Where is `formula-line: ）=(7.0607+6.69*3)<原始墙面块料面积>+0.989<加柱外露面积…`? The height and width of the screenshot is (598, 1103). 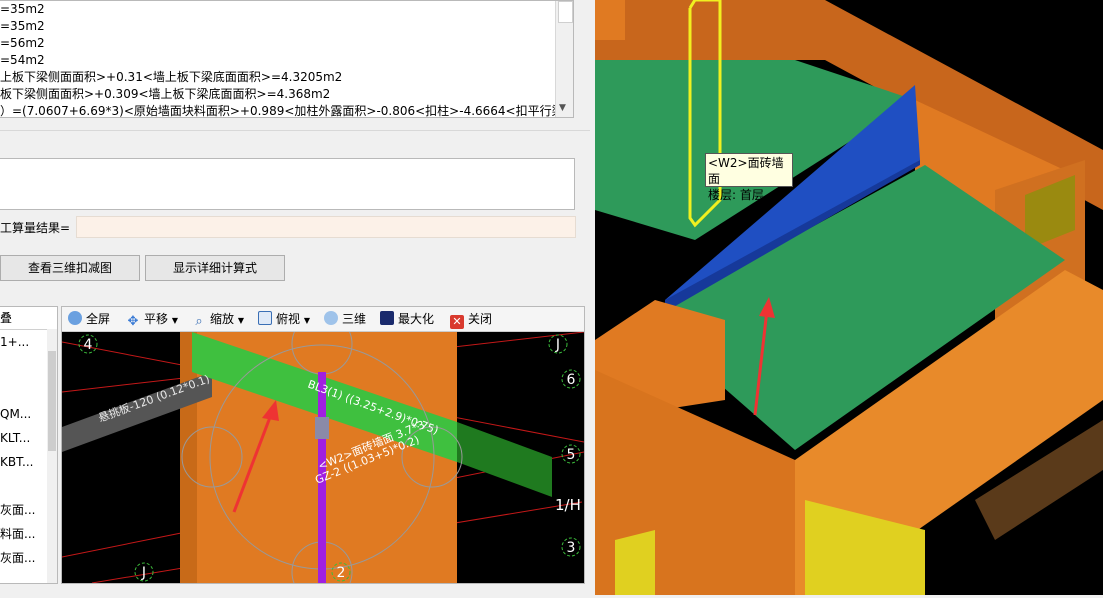 formula-line: ）=(7.0607+6.69*3)<原始墙面块料面积>+0.989<加柱外露面积… is located at coordinates (287, 111).